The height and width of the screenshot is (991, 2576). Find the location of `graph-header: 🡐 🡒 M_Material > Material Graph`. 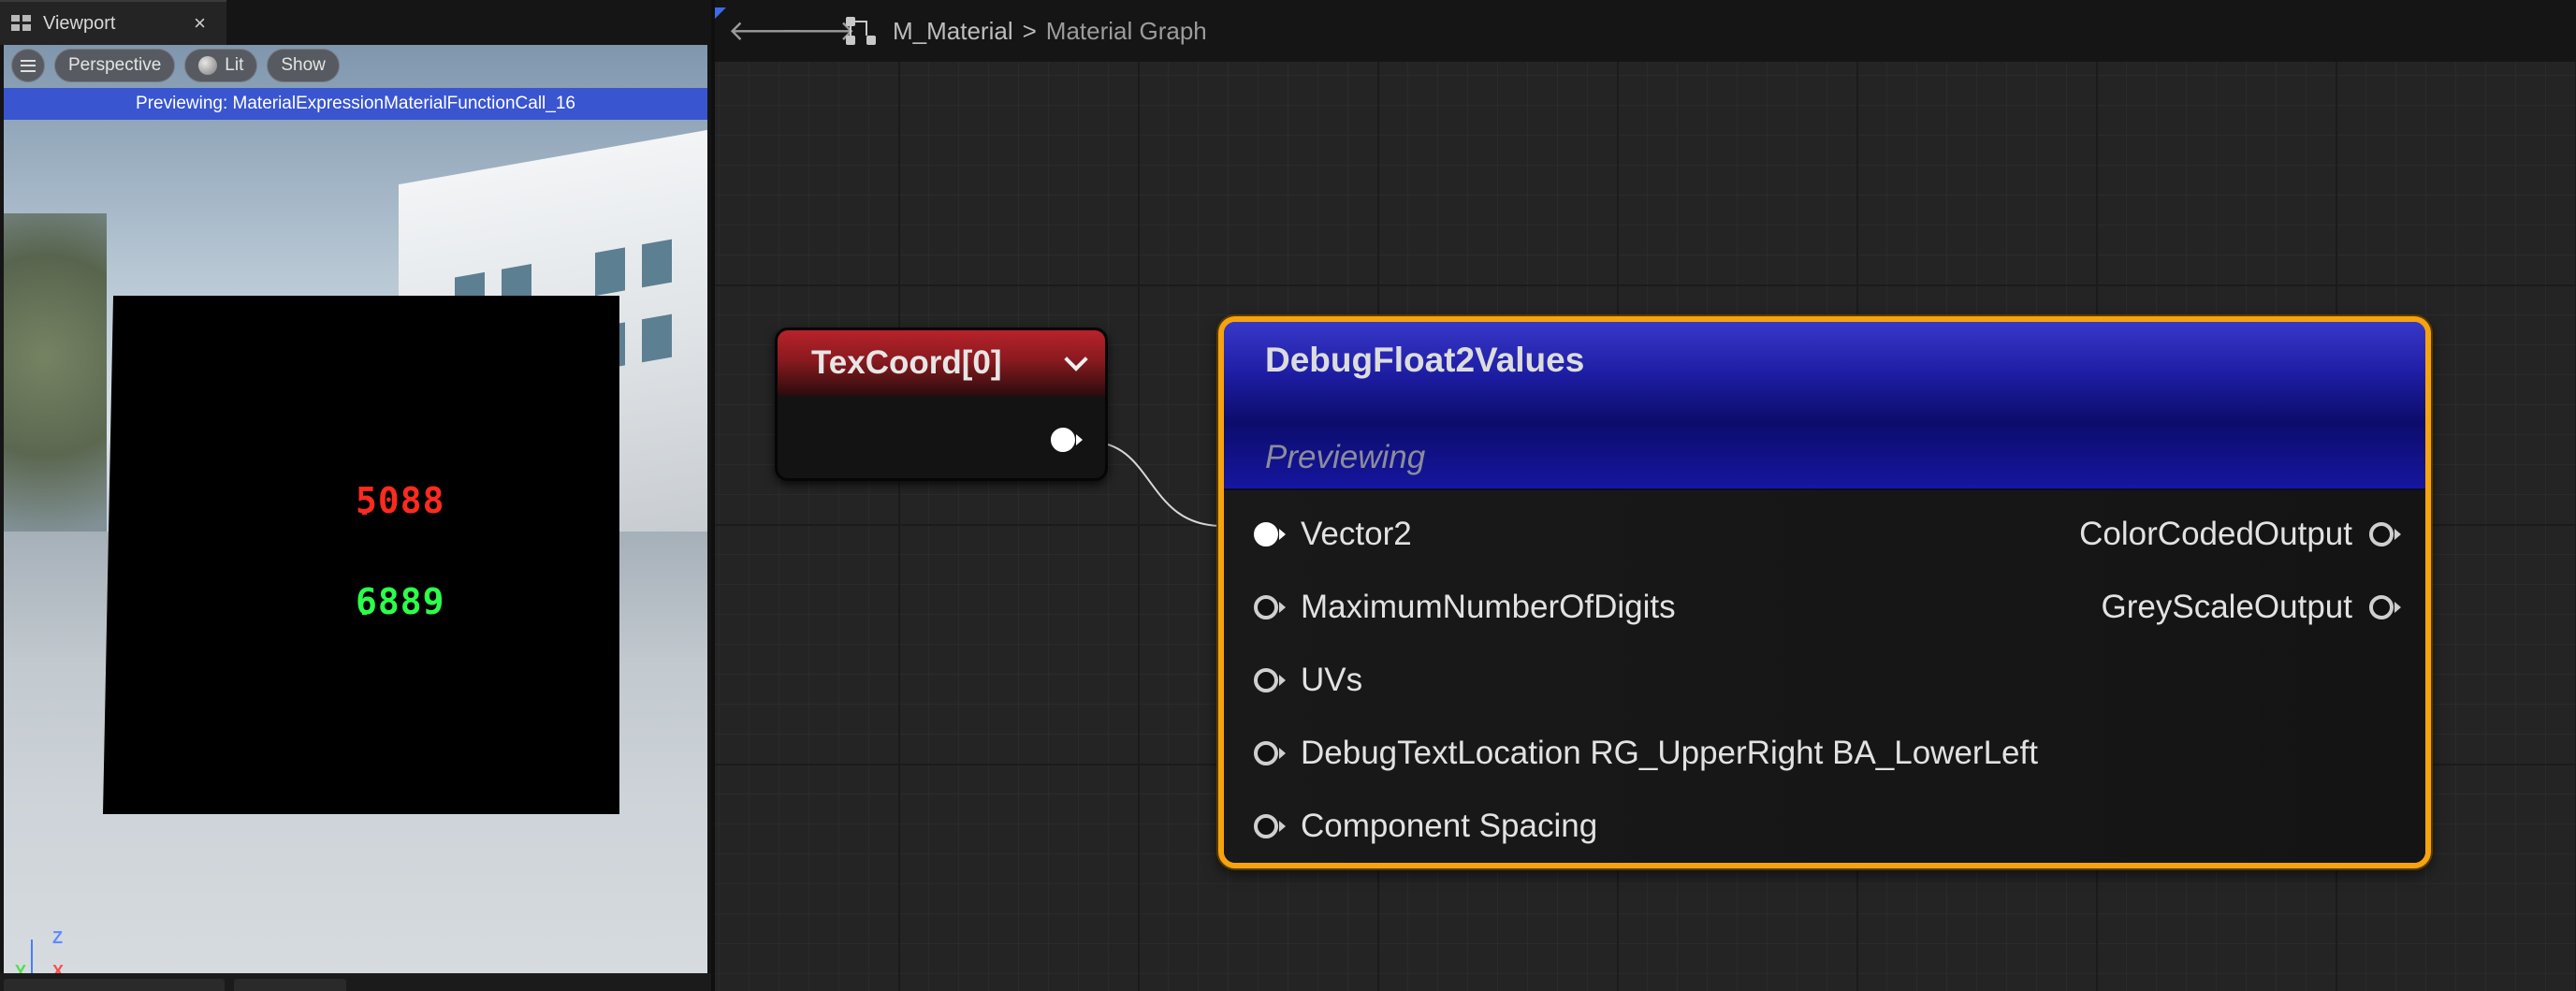

graph-header: 🡐 🡒 M_Material > Material Graph is located at coordinates (1645, 31).